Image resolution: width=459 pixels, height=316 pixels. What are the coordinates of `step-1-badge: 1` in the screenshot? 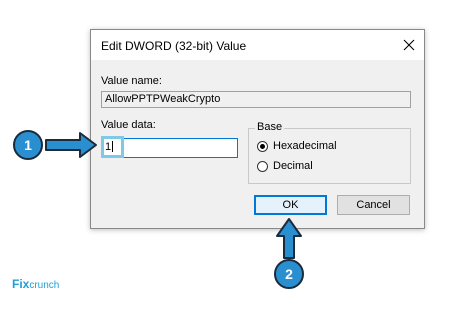 It's located at (28, 145).